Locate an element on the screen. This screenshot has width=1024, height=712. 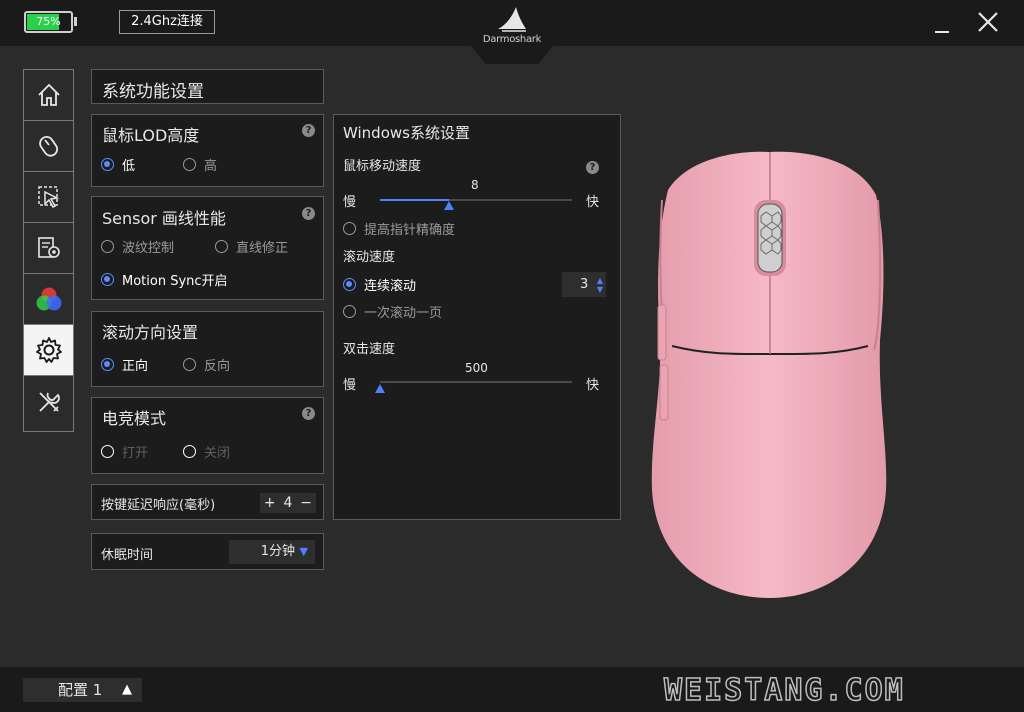
battery-indicator: 75% is located at coordinates (48, 22).